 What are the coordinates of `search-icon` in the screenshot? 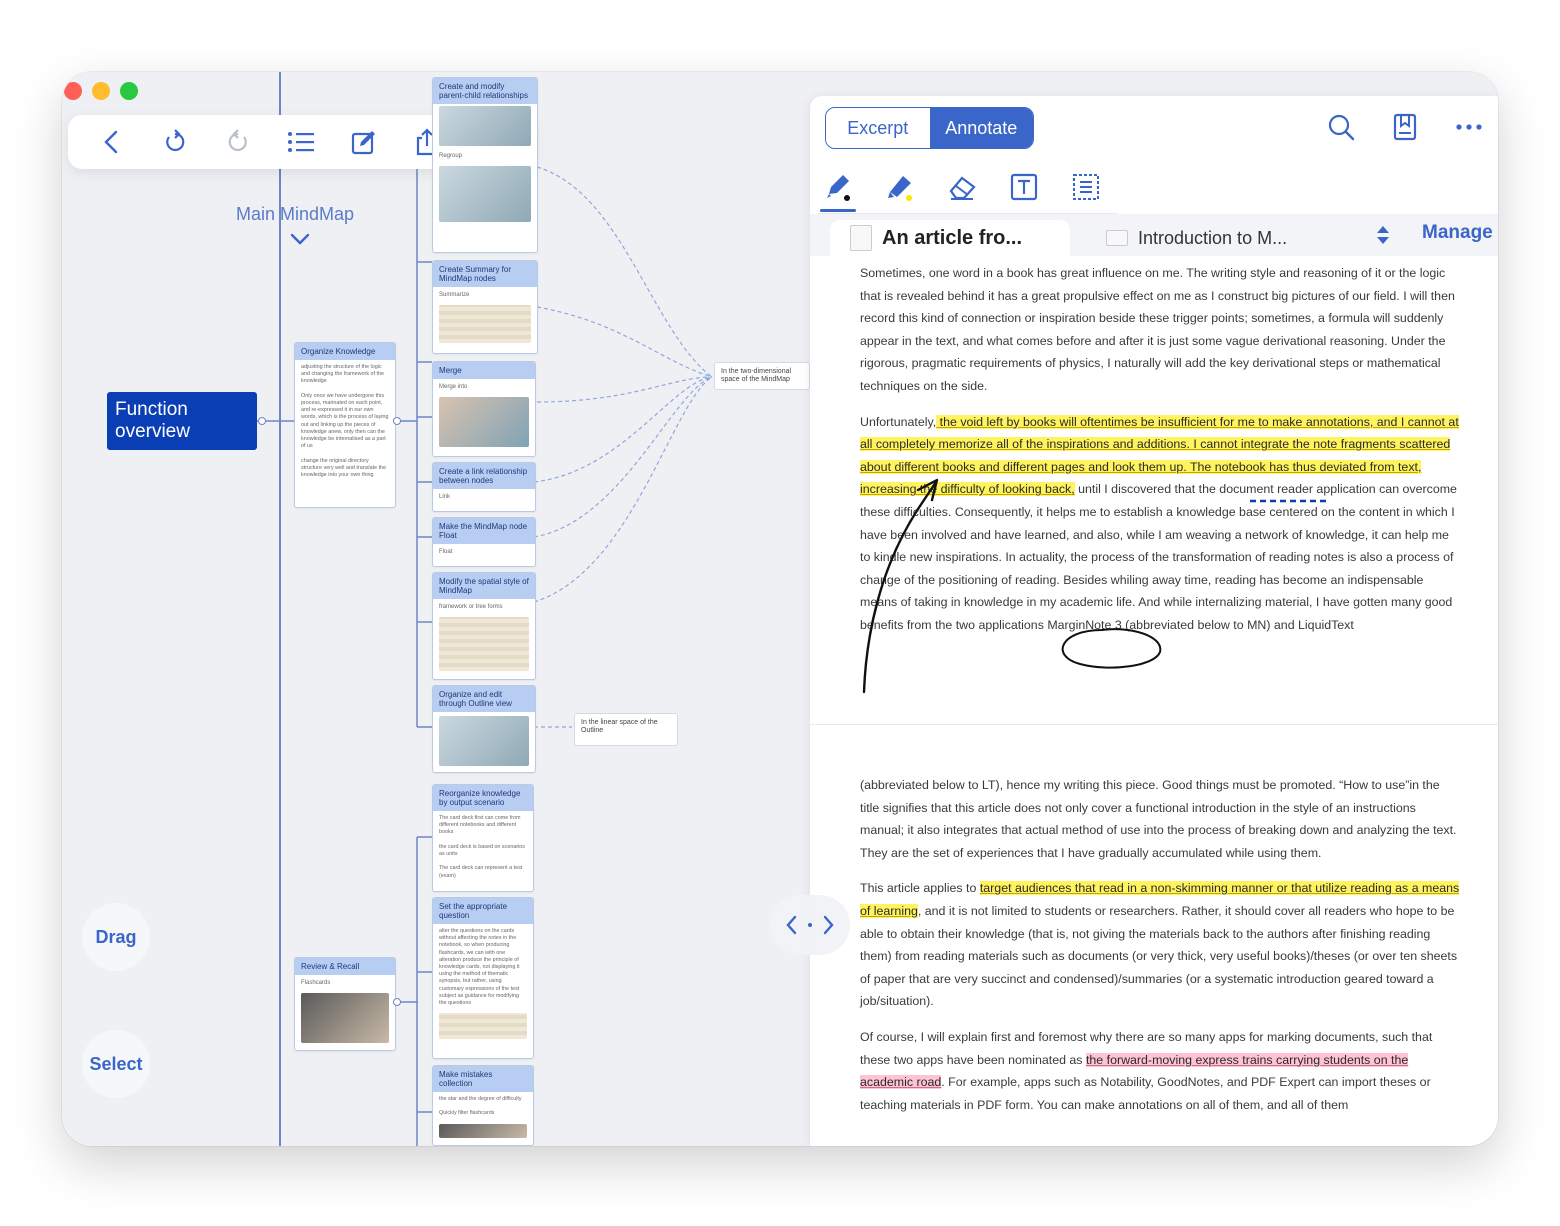 It's located at (1341, 127).